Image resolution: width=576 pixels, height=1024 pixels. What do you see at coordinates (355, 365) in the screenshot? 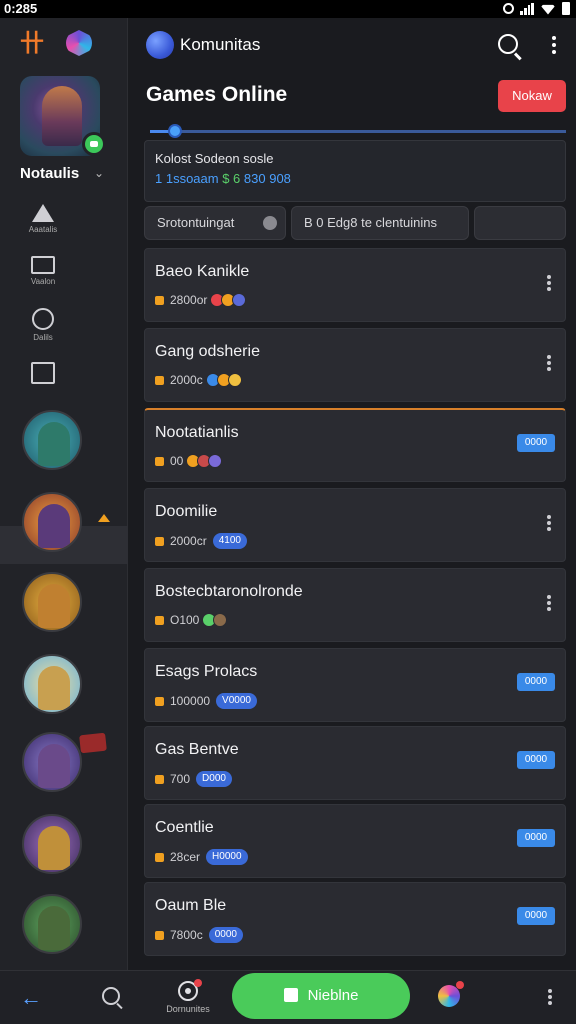
I see `game-card: Gang odsherie 2000c` at bounding box center [355, 365].